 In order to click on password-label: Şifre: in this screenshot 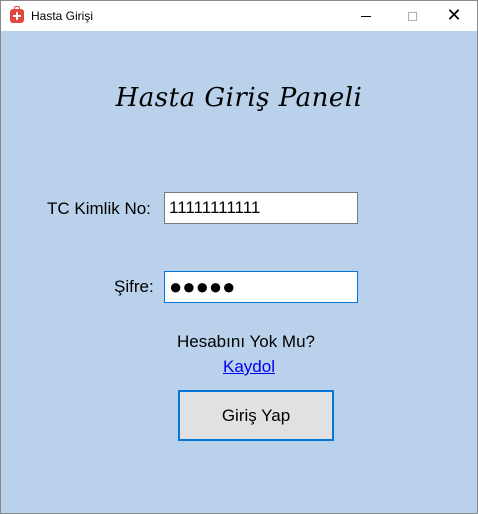, I will do `click(134, 286)`.